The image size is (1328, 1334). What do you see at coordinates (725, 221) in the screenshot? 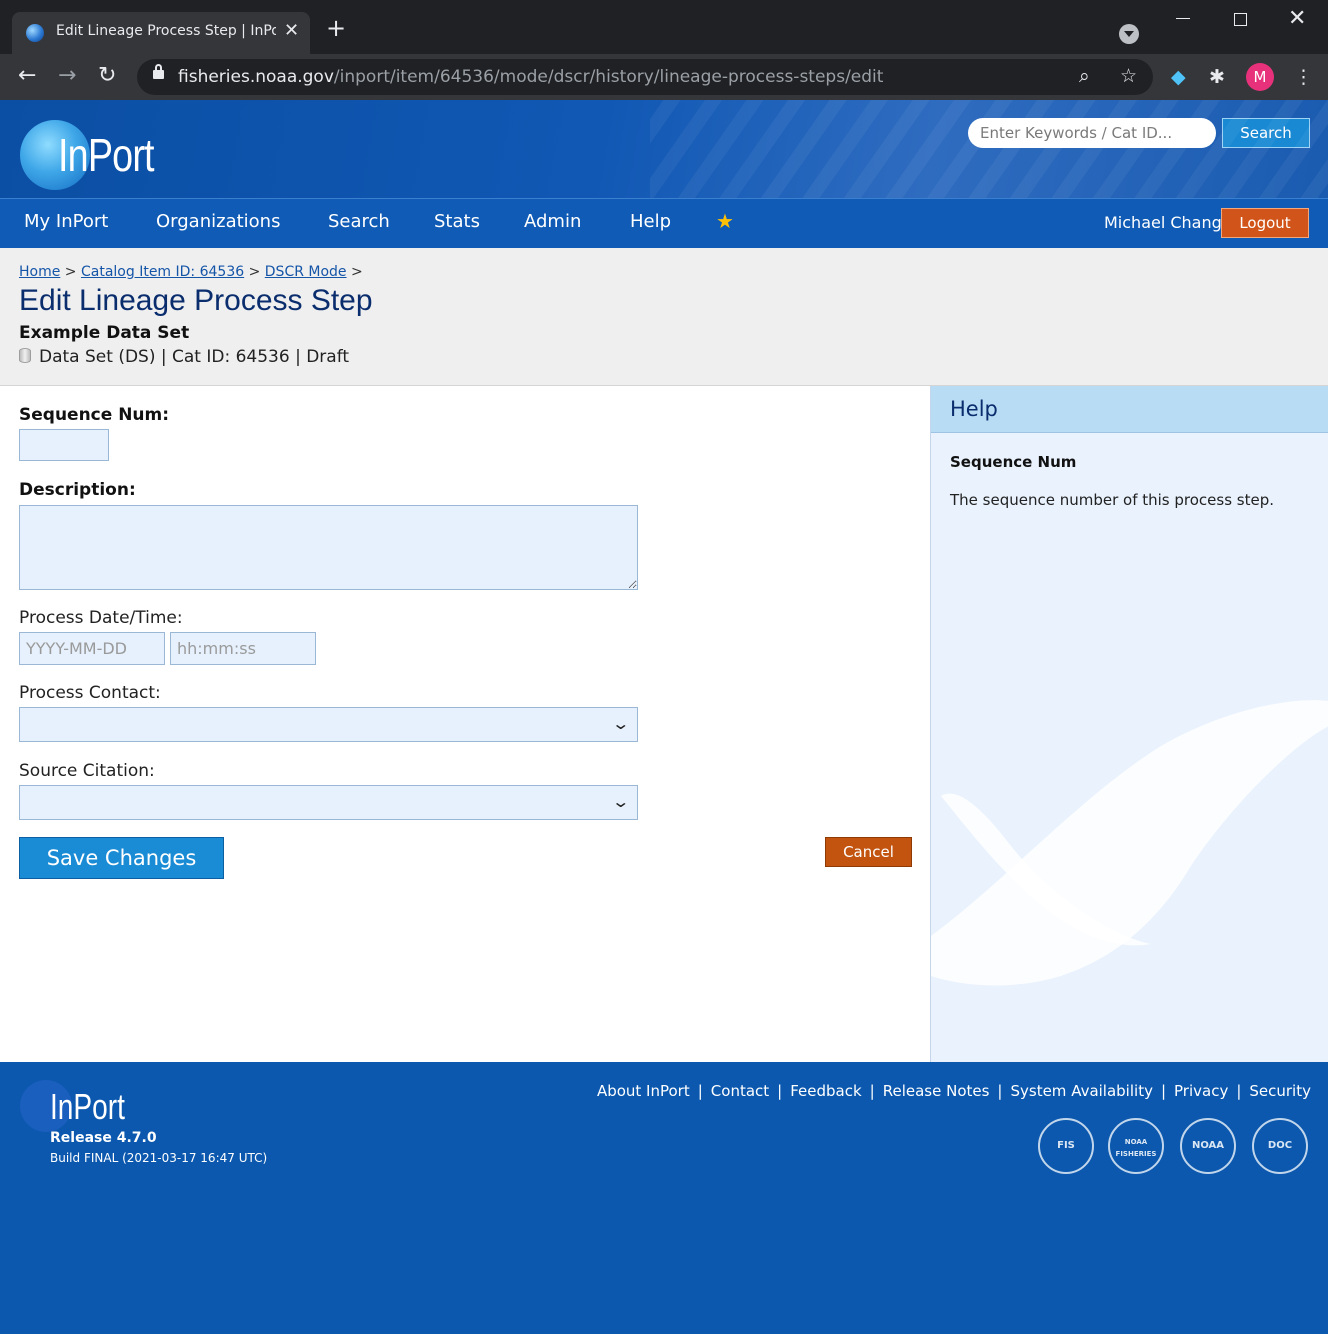
I see `favorites-star-icon: ★` at bounding box center [725, 221].